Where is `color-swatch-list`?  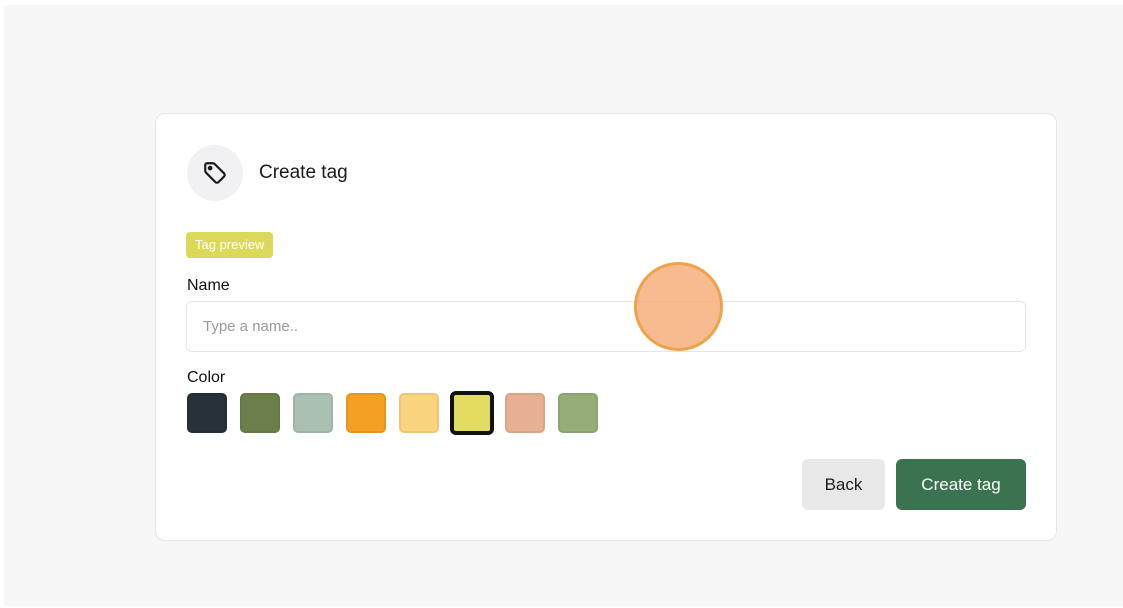
color-swatch-list is located at coordinates (392, 413).